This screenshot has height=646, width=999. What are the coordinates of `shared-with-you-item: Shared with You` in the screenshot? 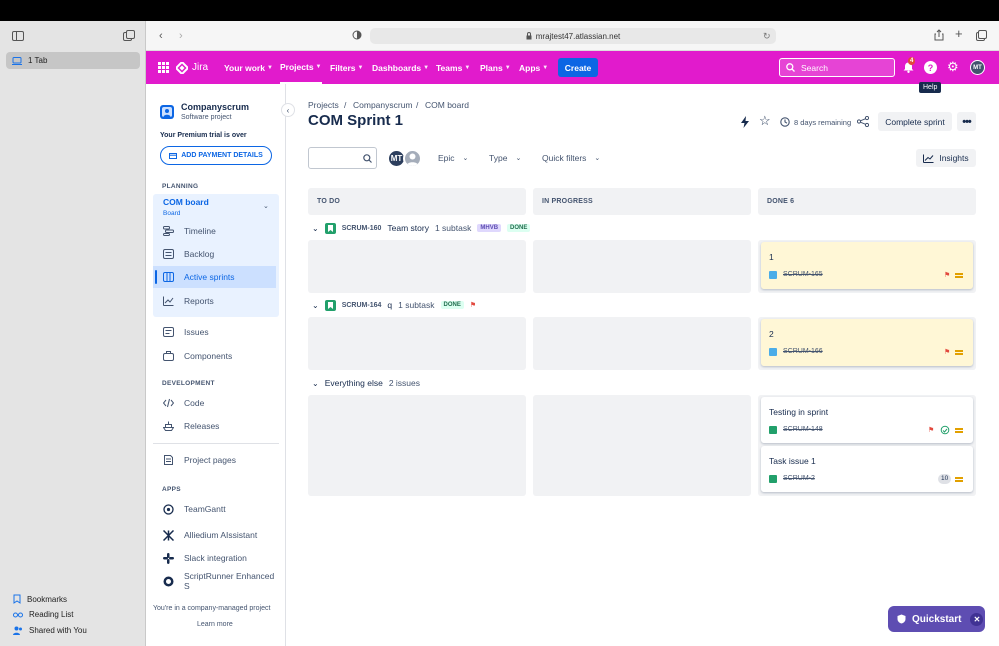 It's located at (50, 630).